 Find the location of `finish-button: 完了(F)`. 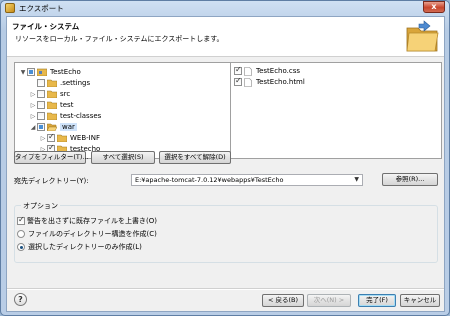

finish-button: 完了(F) is located at coordinates (377, 300).